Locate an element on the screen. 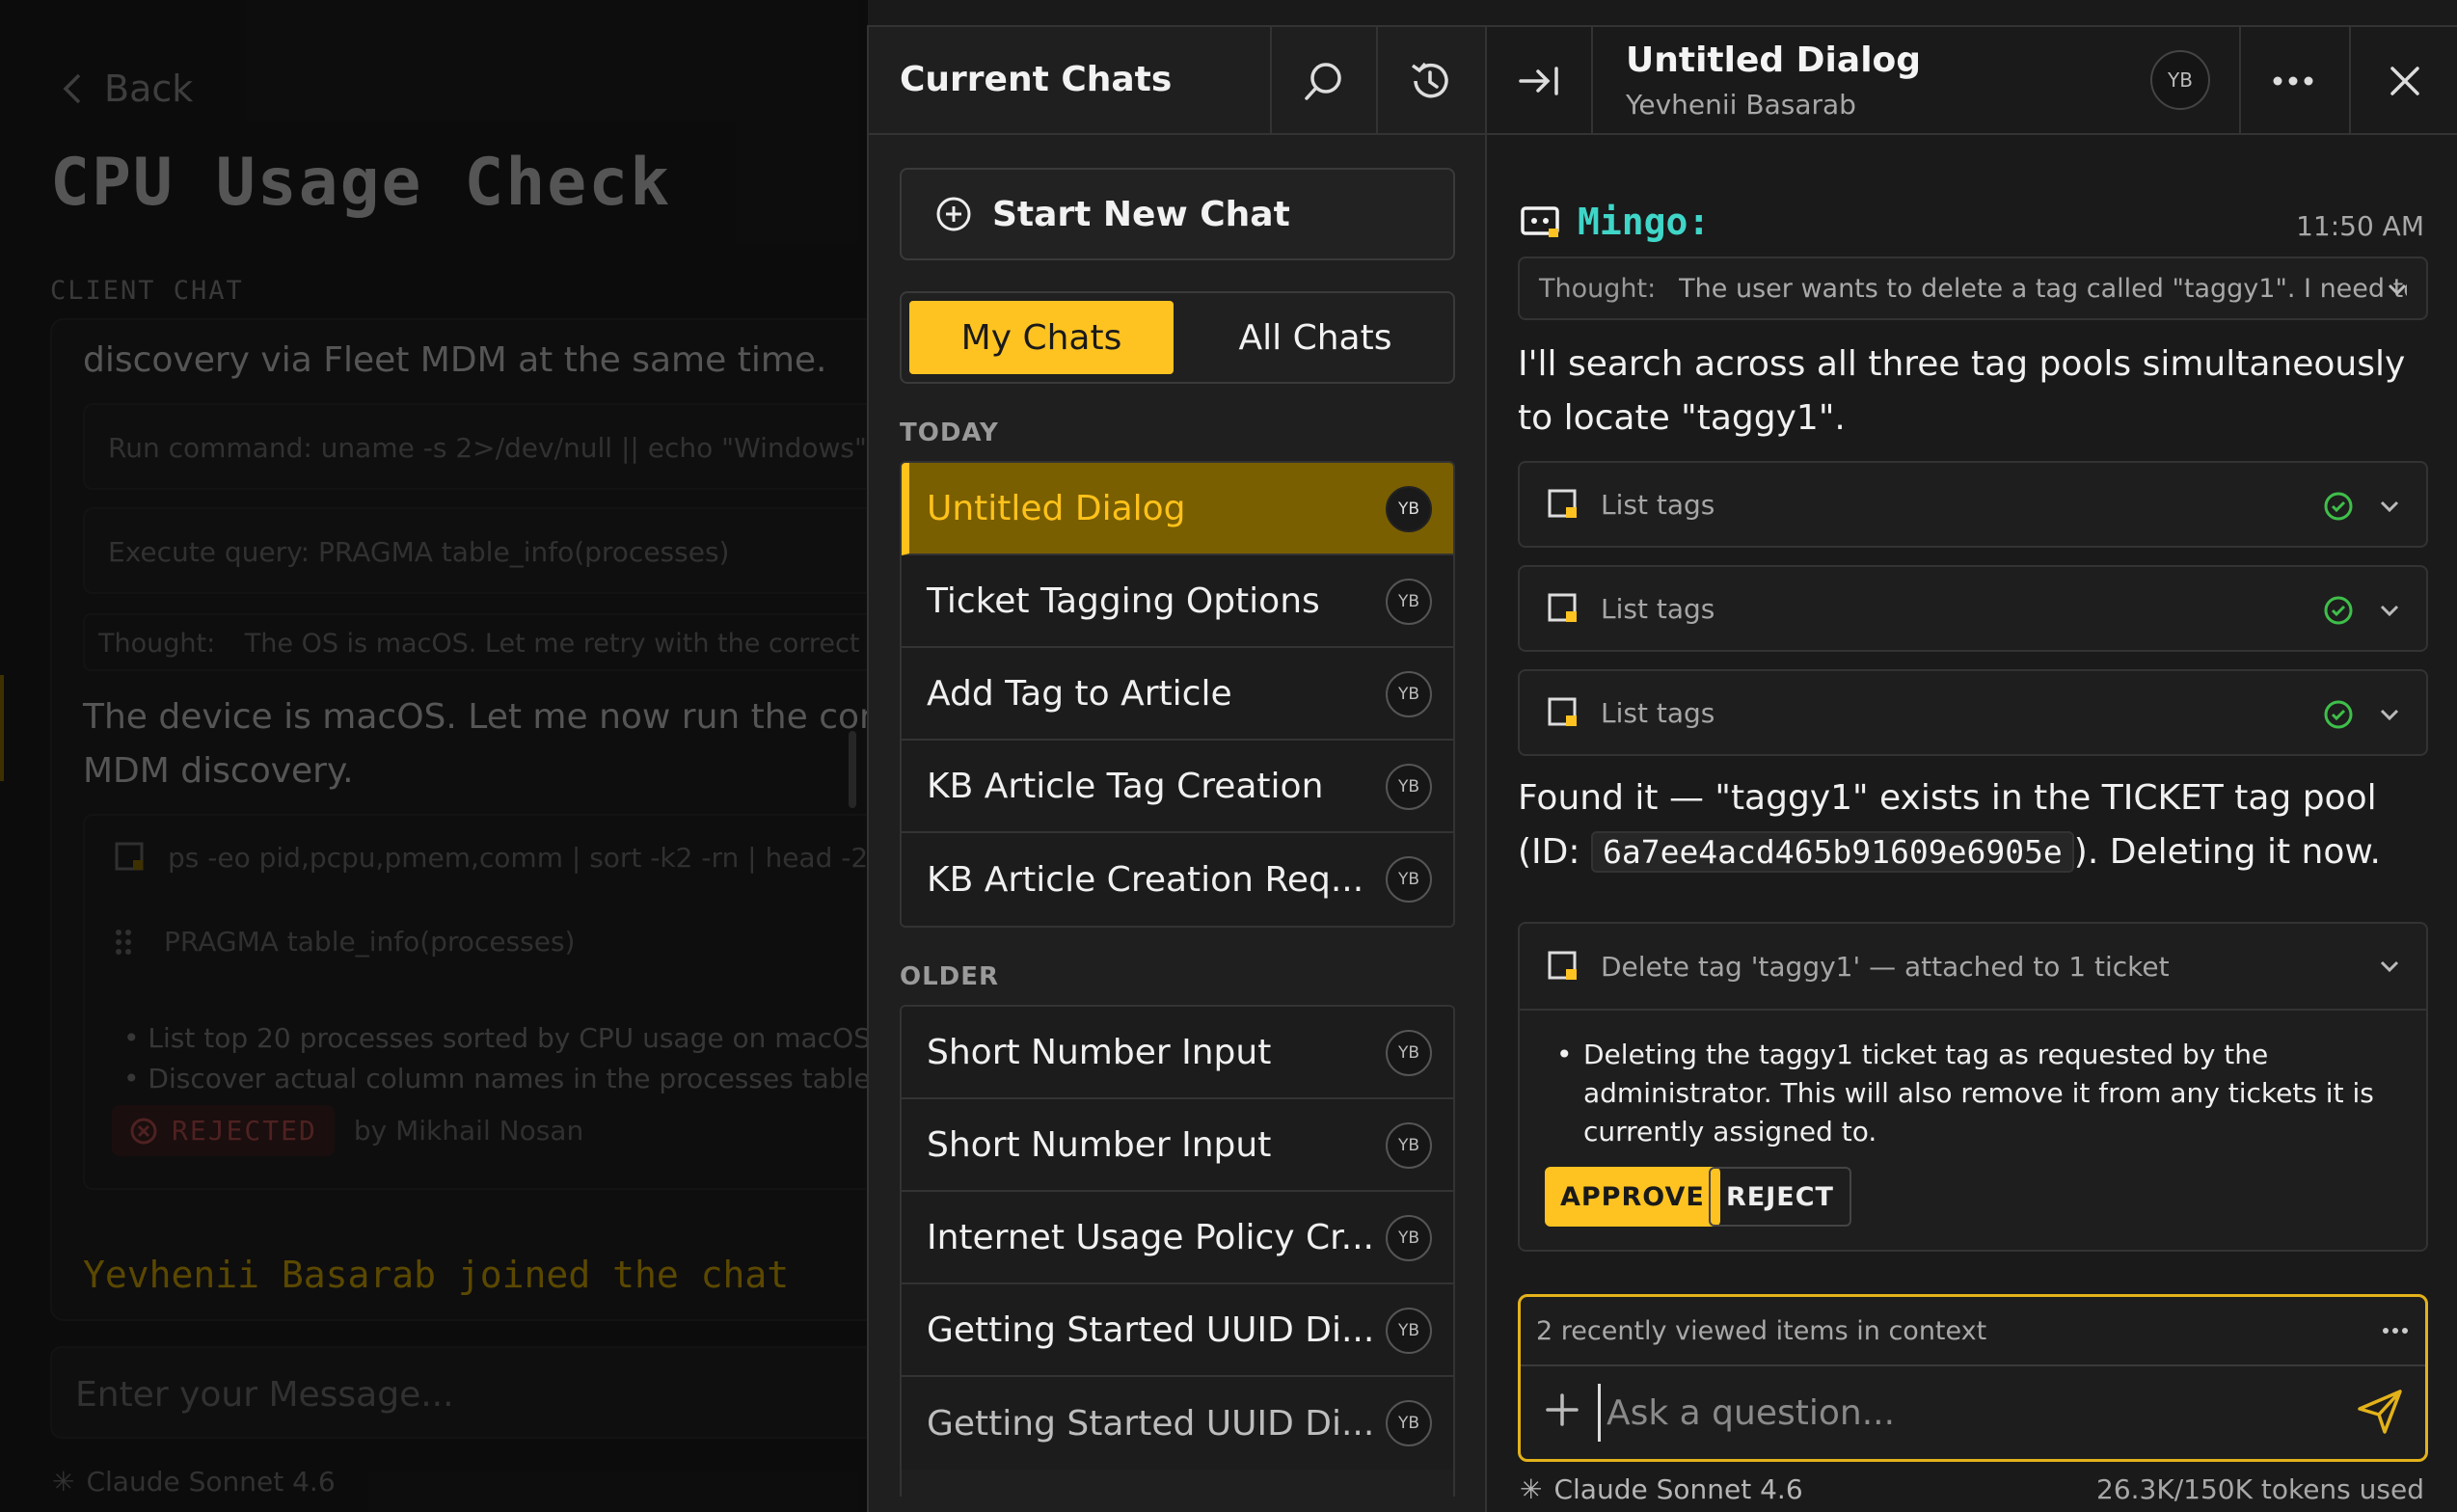  bot-icon is located at coordinates (1540, 221).